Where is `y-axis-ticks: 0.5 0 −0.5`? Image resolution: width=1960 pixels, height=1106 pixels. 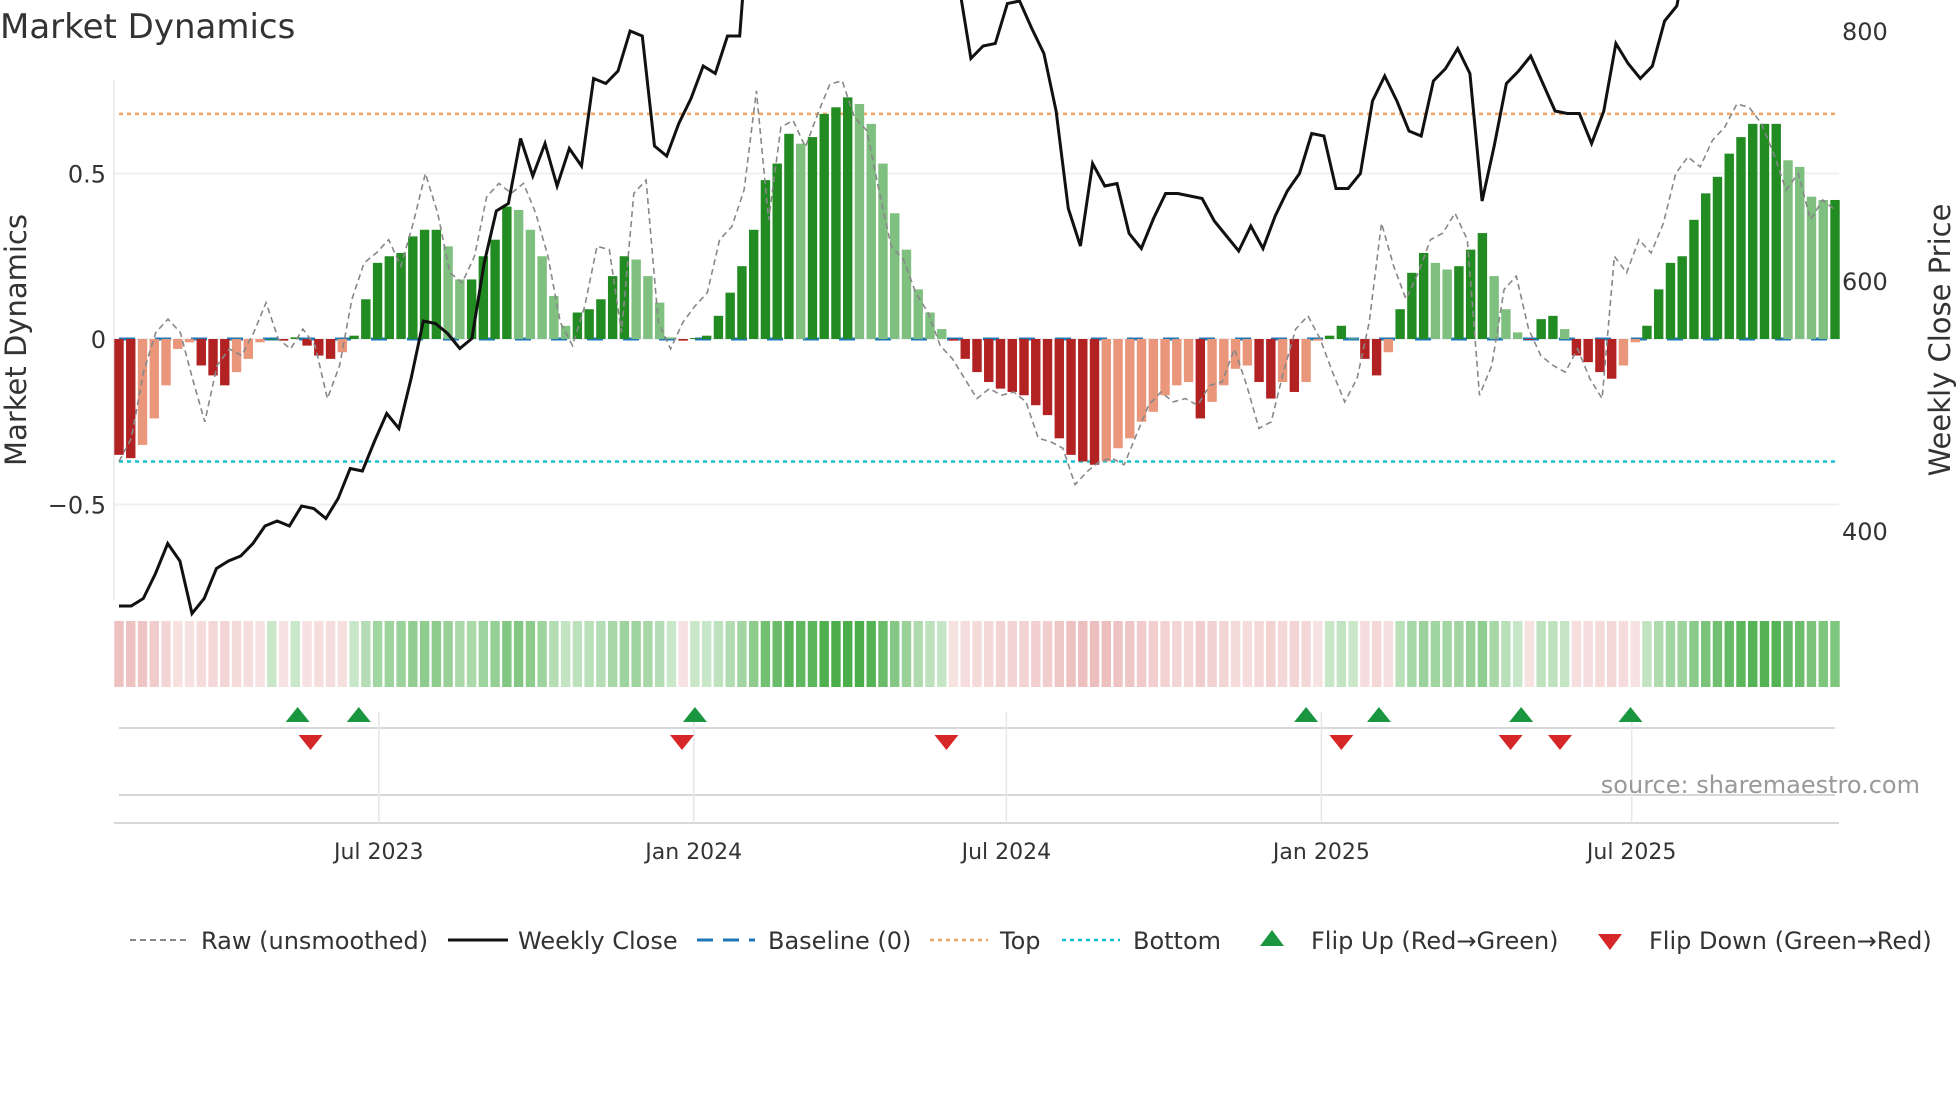 y-axis-ticks: 0.5 0 −0.5 is located at coordinates (77, 340).